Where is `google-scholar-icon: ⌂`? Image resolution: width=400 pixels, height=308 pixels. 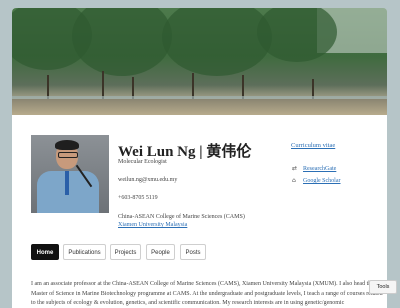
google-scholar-icon: ⌂ is located at coordinates (294, 180).